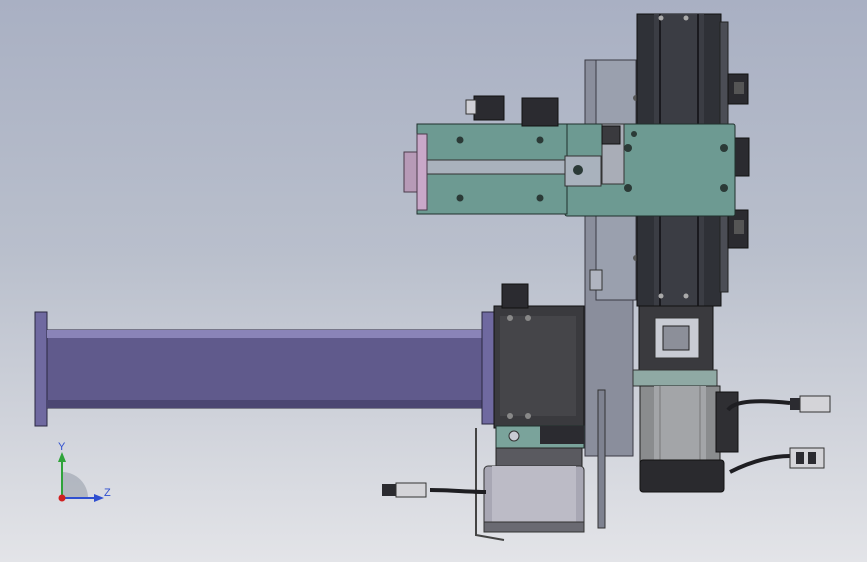  I want to click on z-axis-label: Z, so click(107, 493).